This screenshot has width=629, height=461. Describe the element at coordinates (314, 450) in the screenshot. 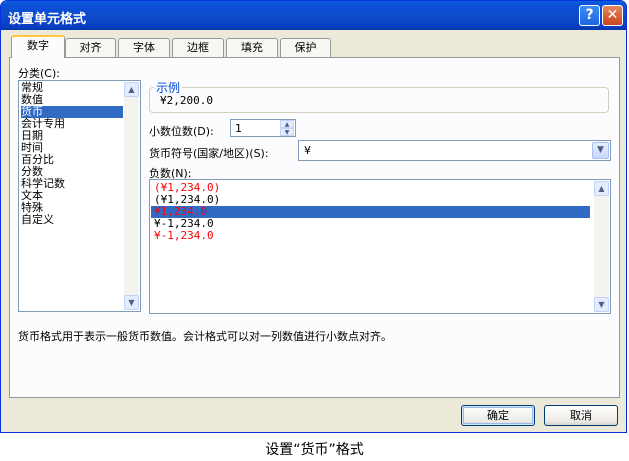

I see `figure-caption: 设置“货币”格式` at that location.